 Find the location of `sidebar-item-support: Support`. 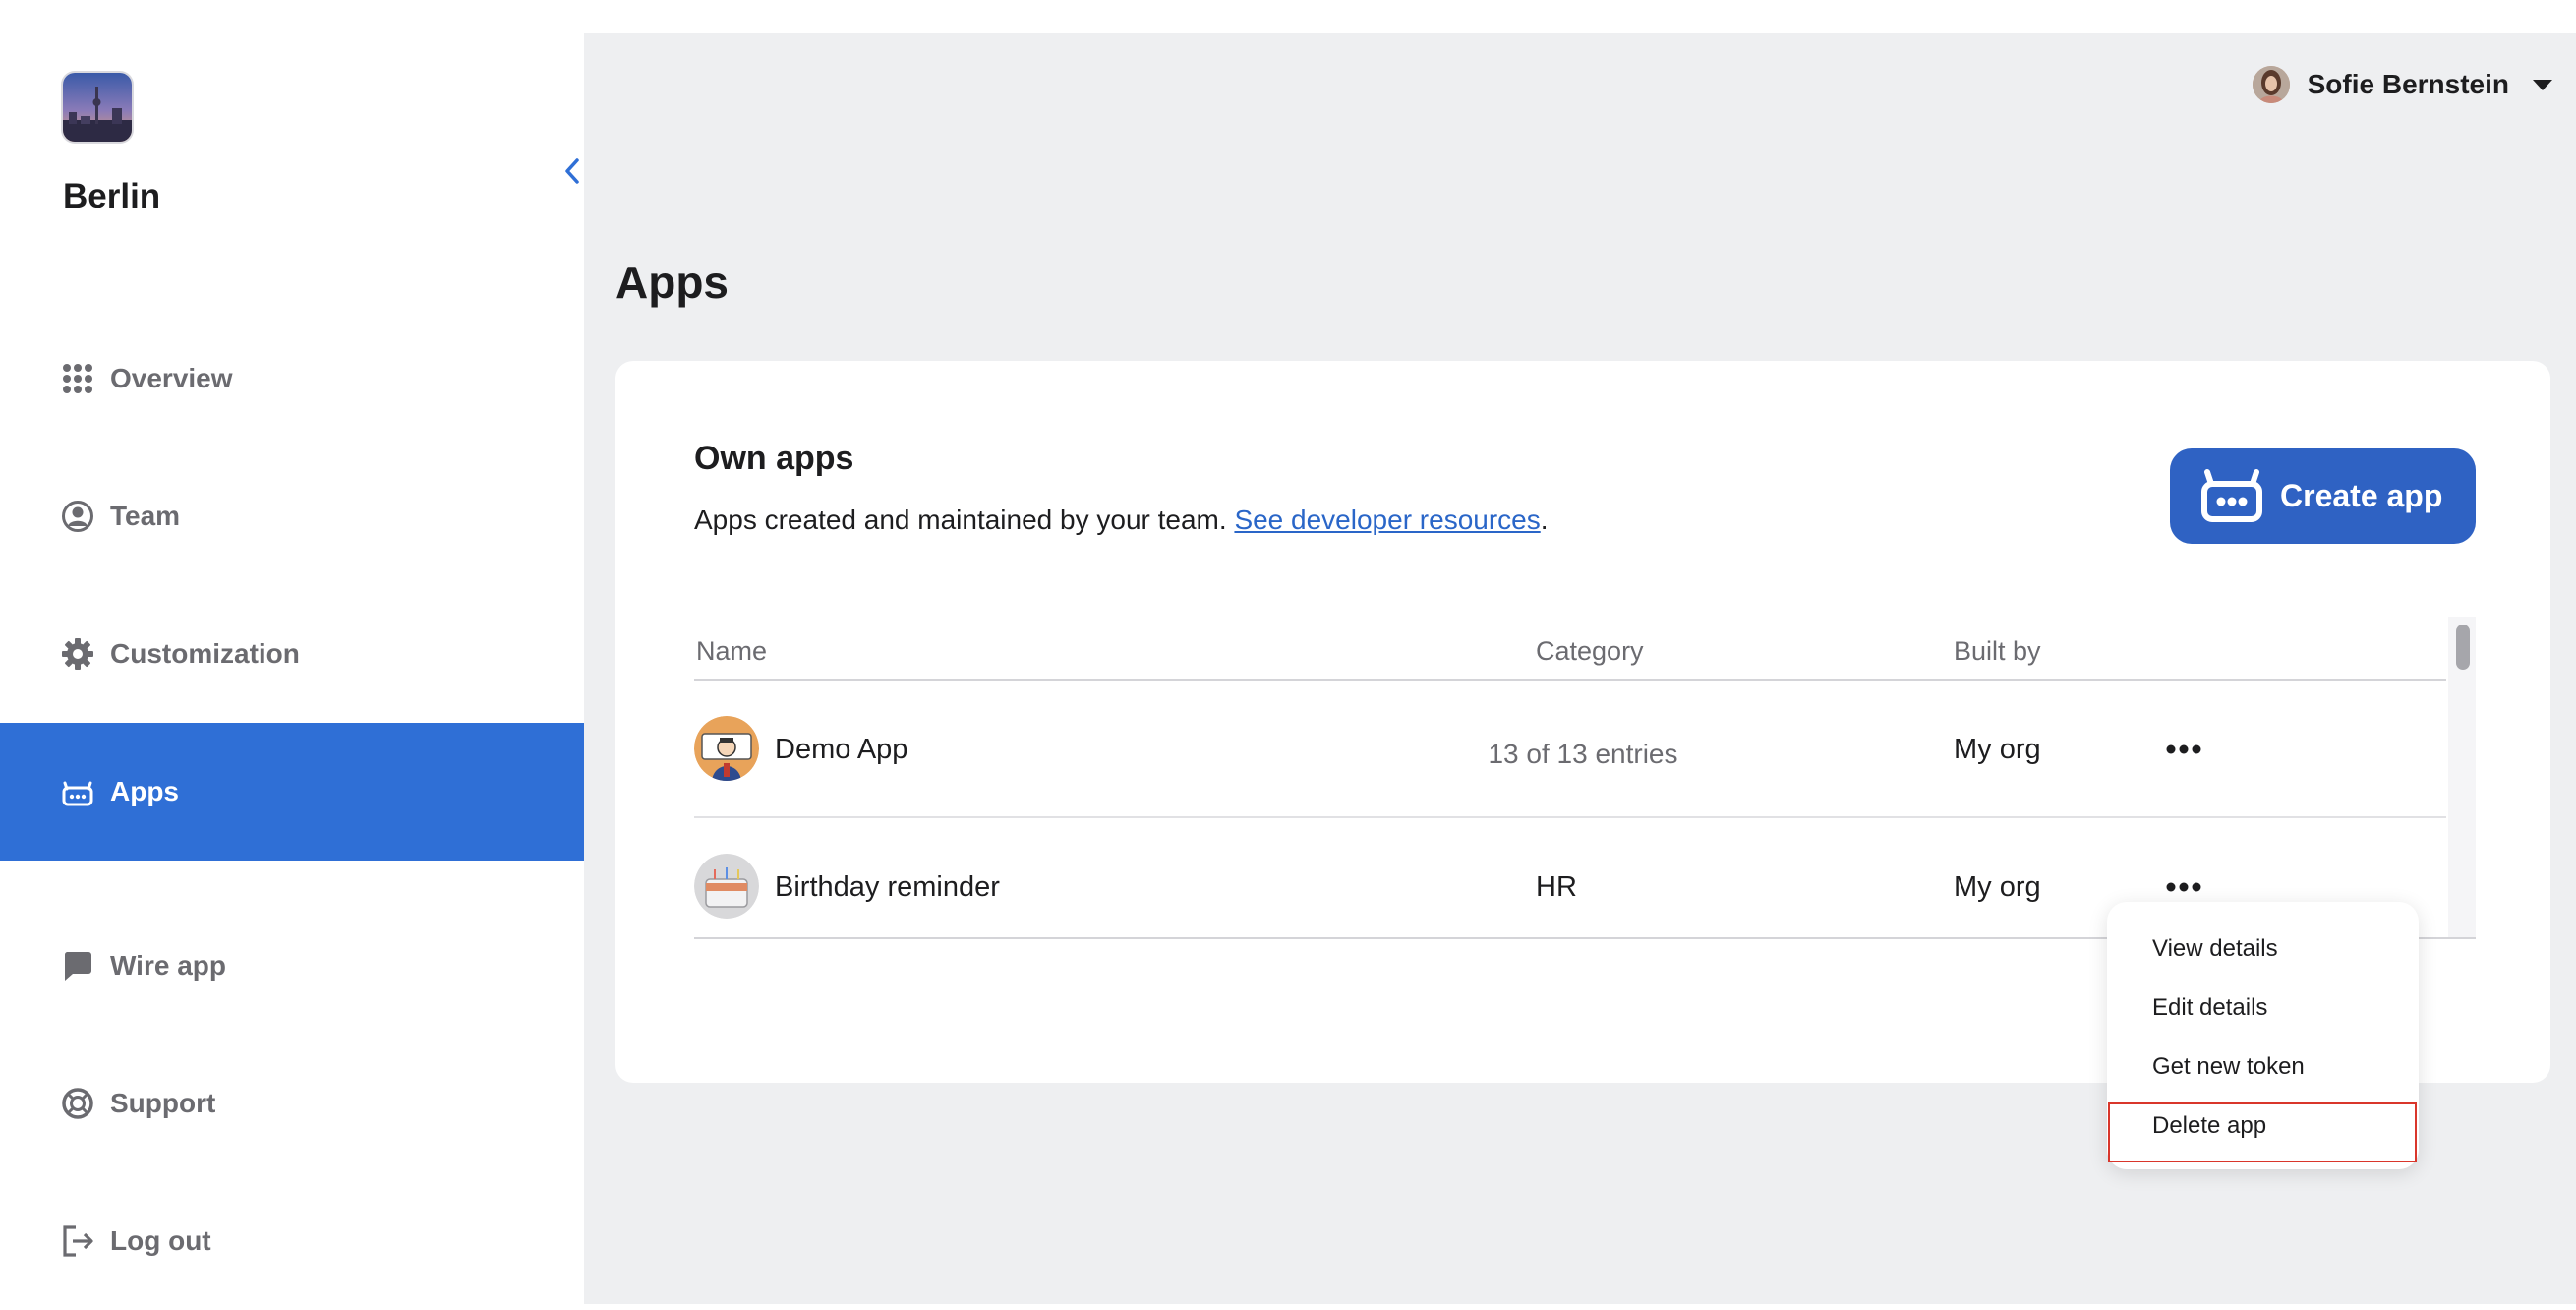

sidebar-item-support: Support is located at coordinates (292, 1104).